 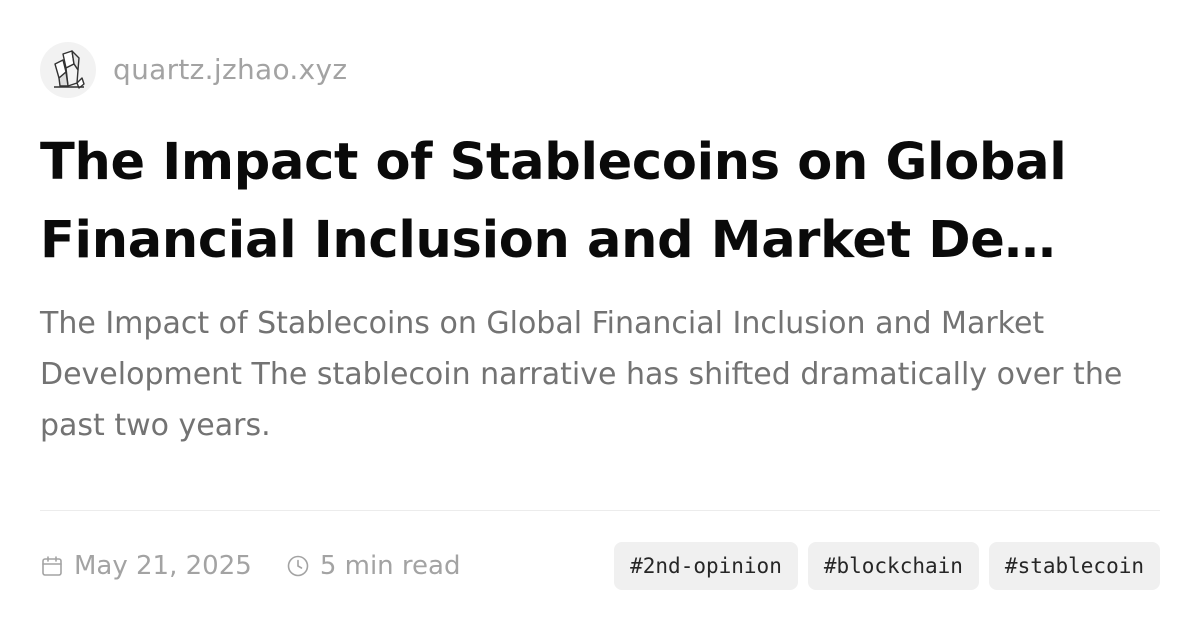 I want to click on site-header: quartz.jzhao.xyz, so click(x=193, y=70).